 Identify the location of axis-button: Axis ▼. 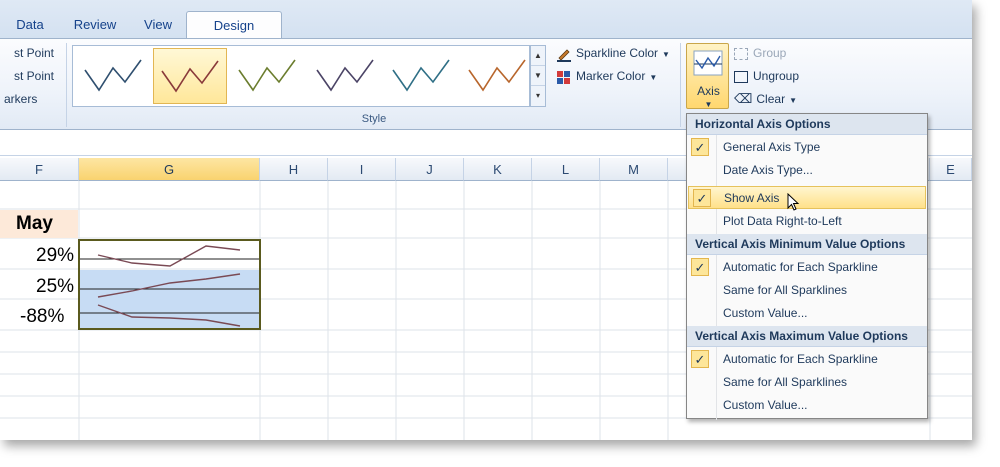
(707, 76).